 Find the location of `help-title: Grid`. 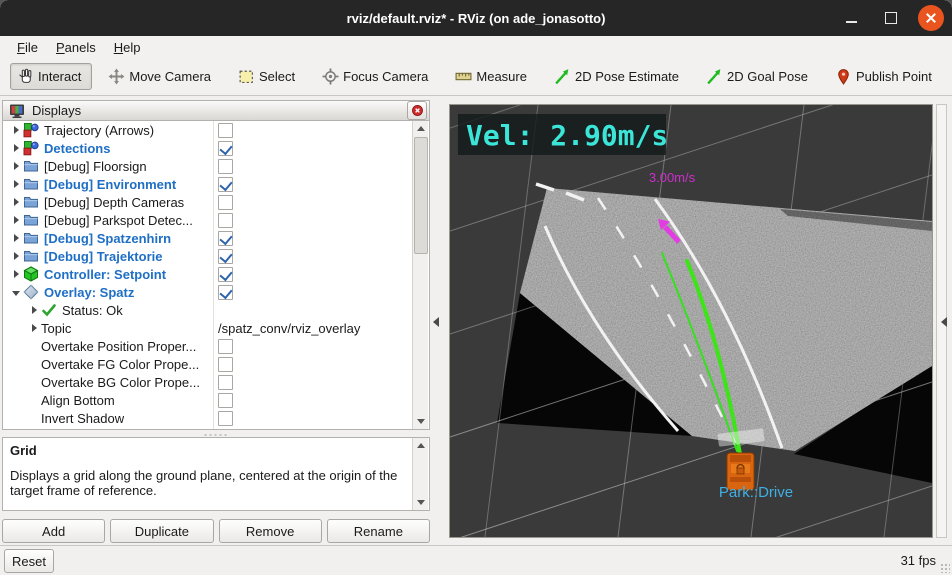

help-title: Grid is located at coordinates (23, 450).